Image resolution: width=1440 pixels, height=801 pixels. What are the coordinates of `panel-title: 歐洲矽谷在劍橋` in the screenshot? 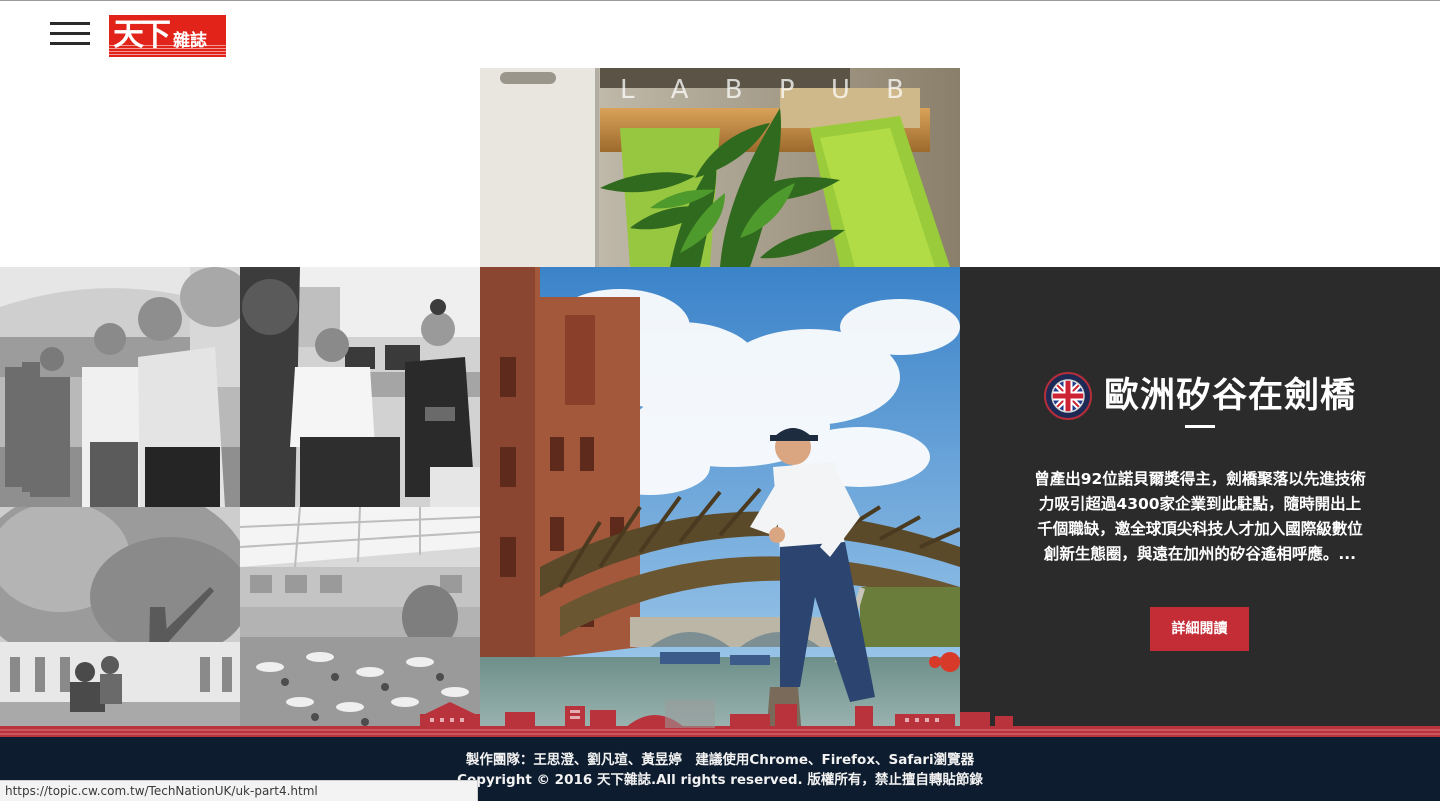 It's located at (1229, 396).